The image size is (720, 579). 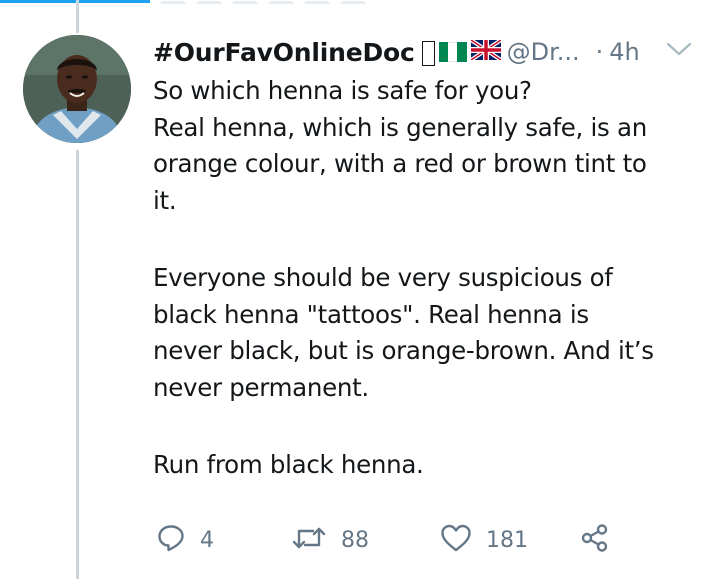 I want to click on like-button: 181, so click(x=484, y=540).